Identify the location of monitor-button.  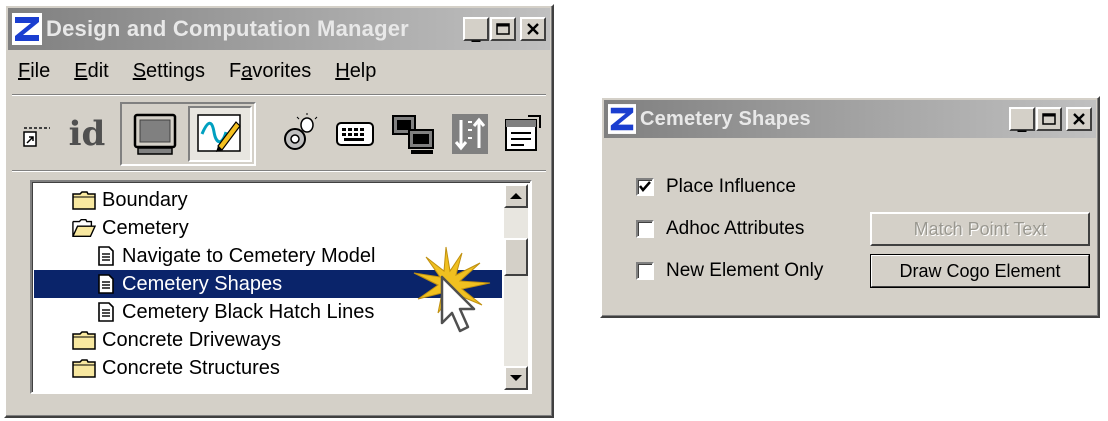
(155, 134).